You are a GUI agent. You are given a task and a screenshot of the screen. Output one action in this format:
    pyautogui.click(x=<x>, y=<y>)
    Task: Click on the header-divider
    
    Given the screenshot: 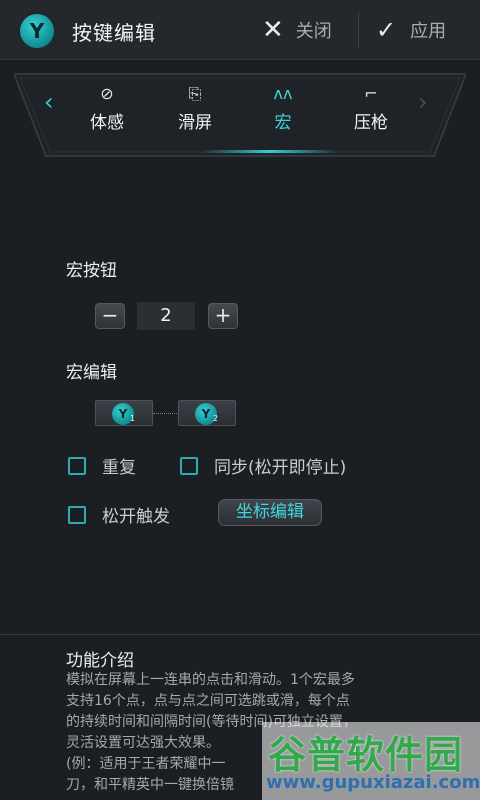 What is the action you would take?
    pyautogui.click(x=358, y=30)
    